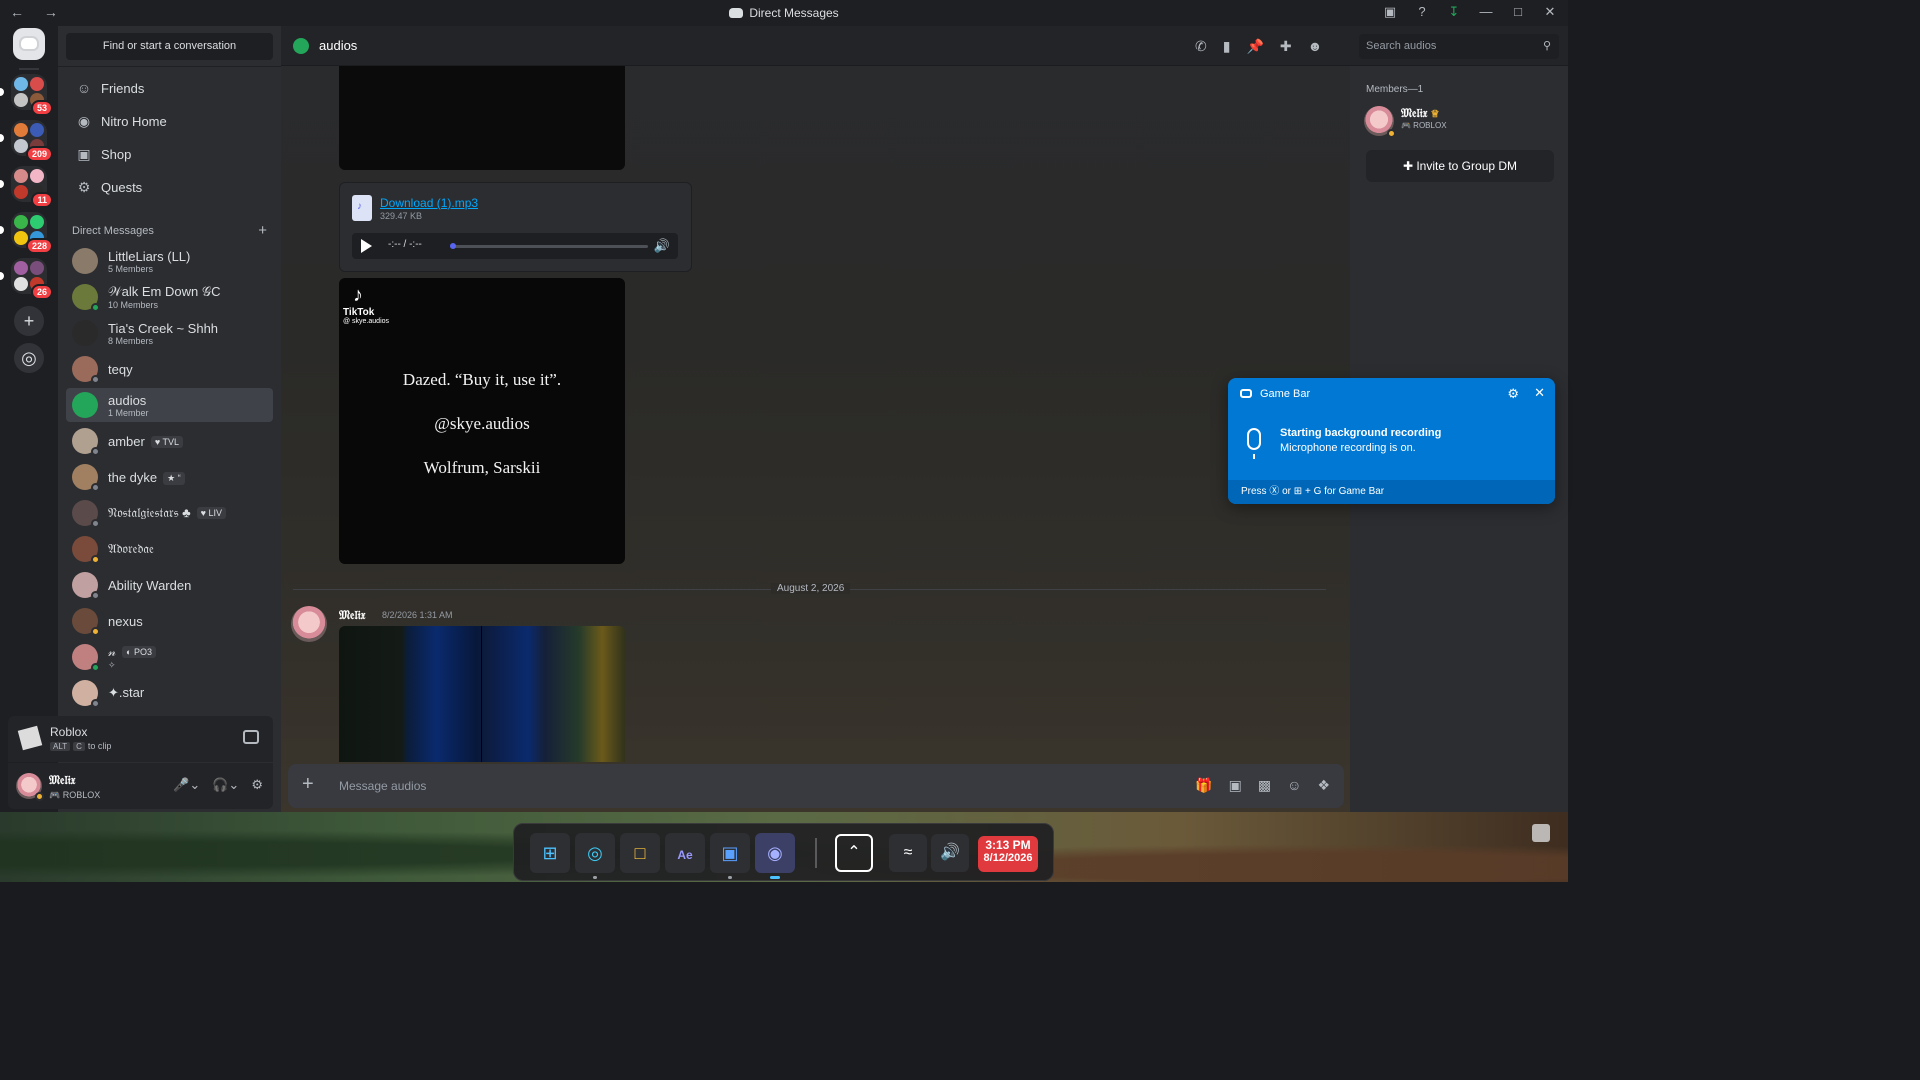 This screenshot has height=1080, width=1920. What do you see at coordinates (1294, 785) in the screenshot?
I see `emoji-icon: ☺` at bounding box center [1294, 785].